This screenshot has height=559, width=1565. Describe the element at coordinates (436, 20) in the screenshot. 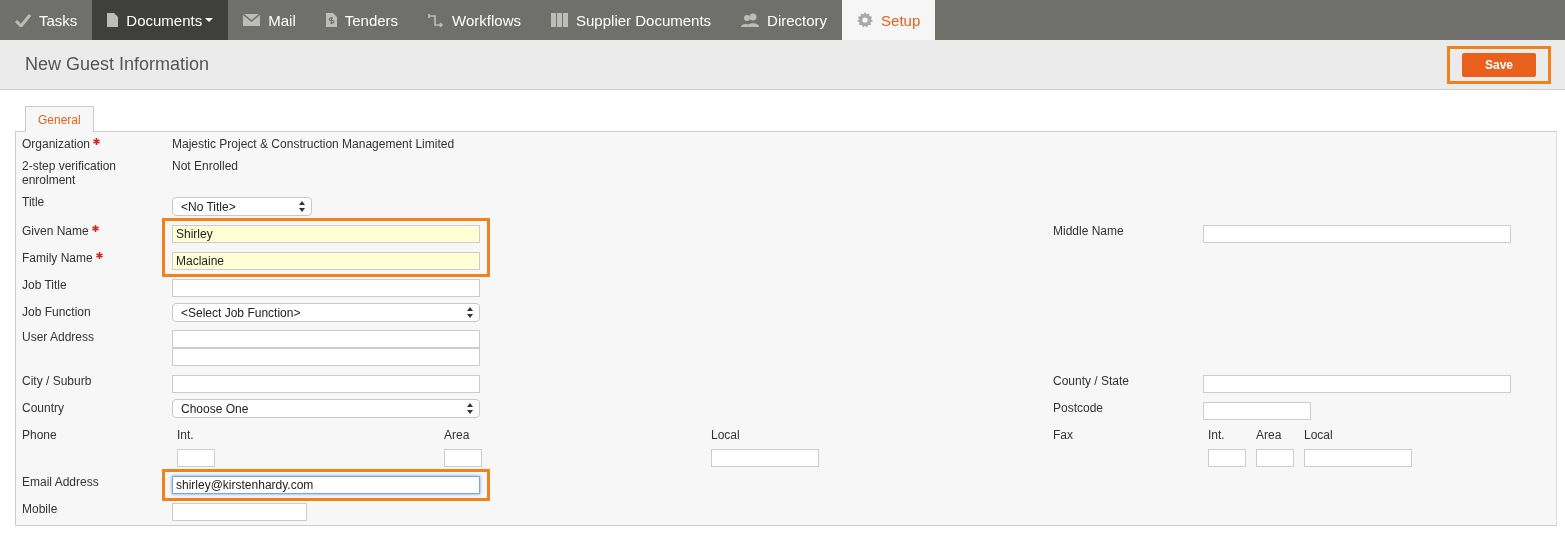

I see `workflow-icon` at that location.